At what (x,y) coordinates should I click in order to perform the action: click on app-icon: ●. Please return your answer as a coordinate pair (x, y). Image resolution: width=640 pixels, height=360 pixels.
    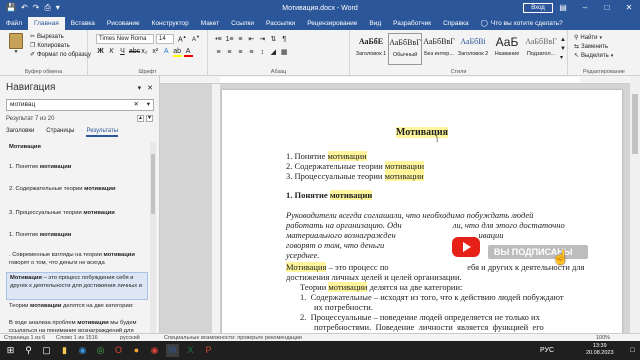
    Looking at the image, I should click on (136, 350).